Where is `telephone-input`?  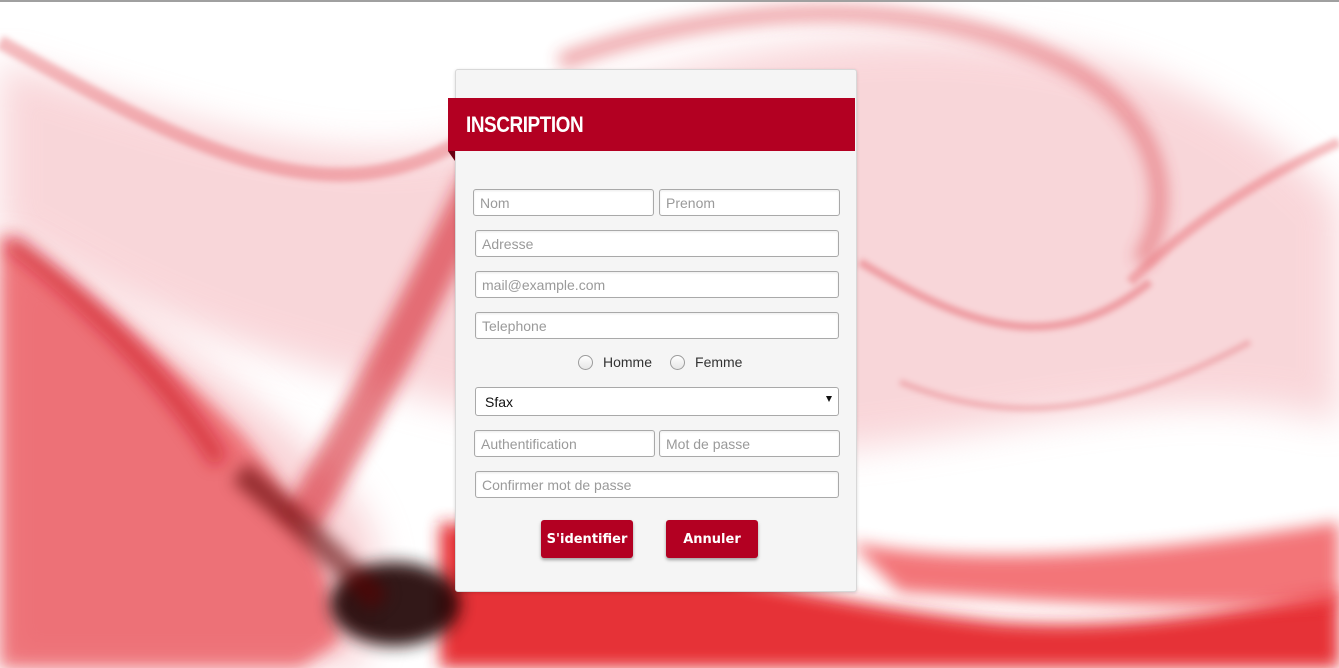
telephone-input is located at coordinates (657, 325).